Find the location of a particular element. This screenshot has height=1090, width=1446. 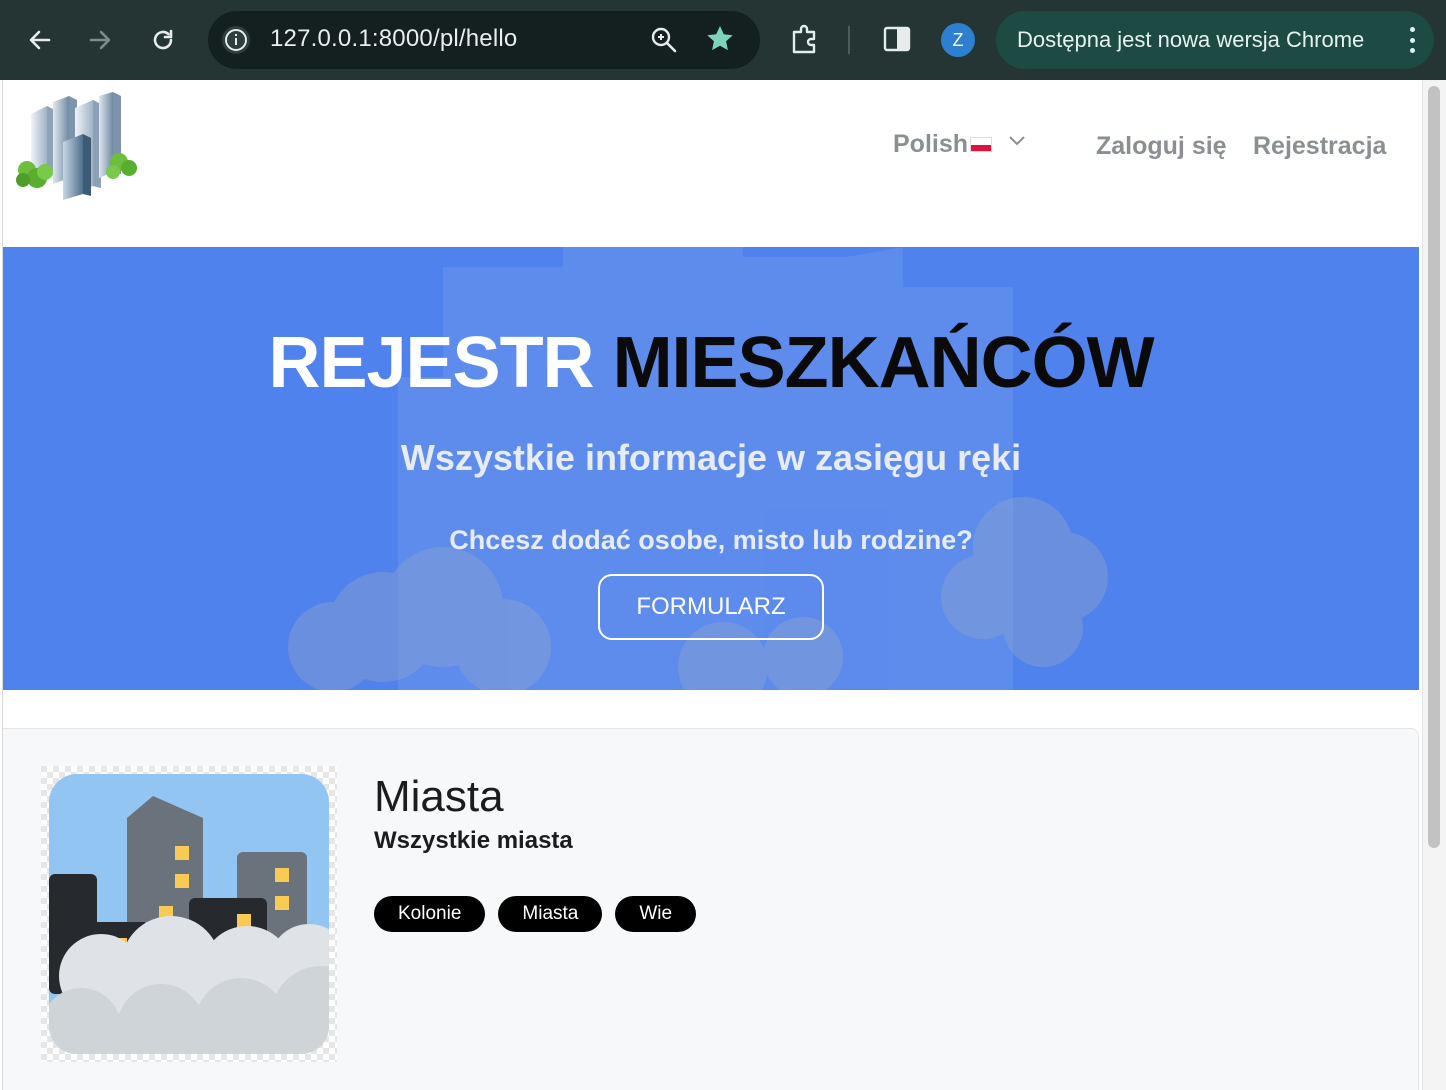

reload-icon is located at coordinates (163, 39).